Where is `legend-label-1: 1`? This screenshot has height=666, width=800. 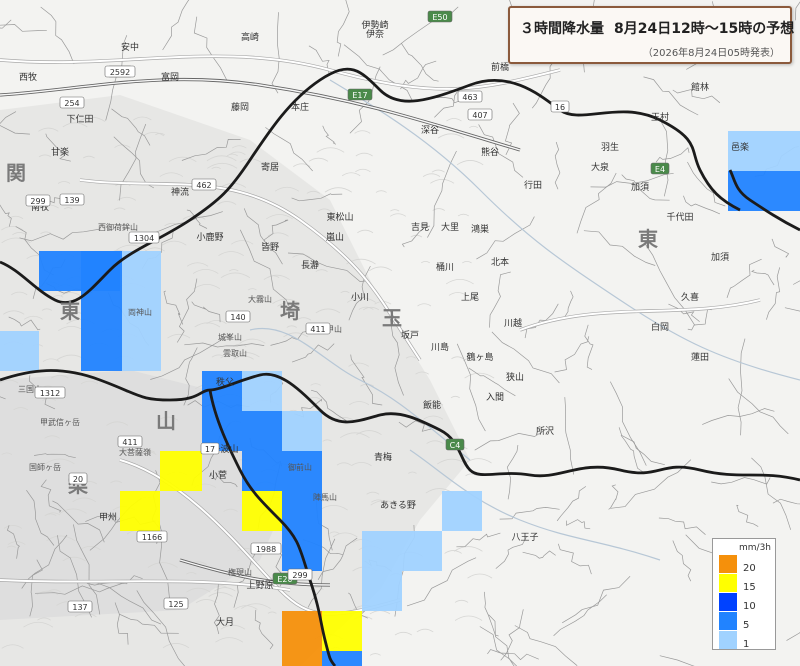
legend-label-1: 1 is located at coordinates (746, 644).